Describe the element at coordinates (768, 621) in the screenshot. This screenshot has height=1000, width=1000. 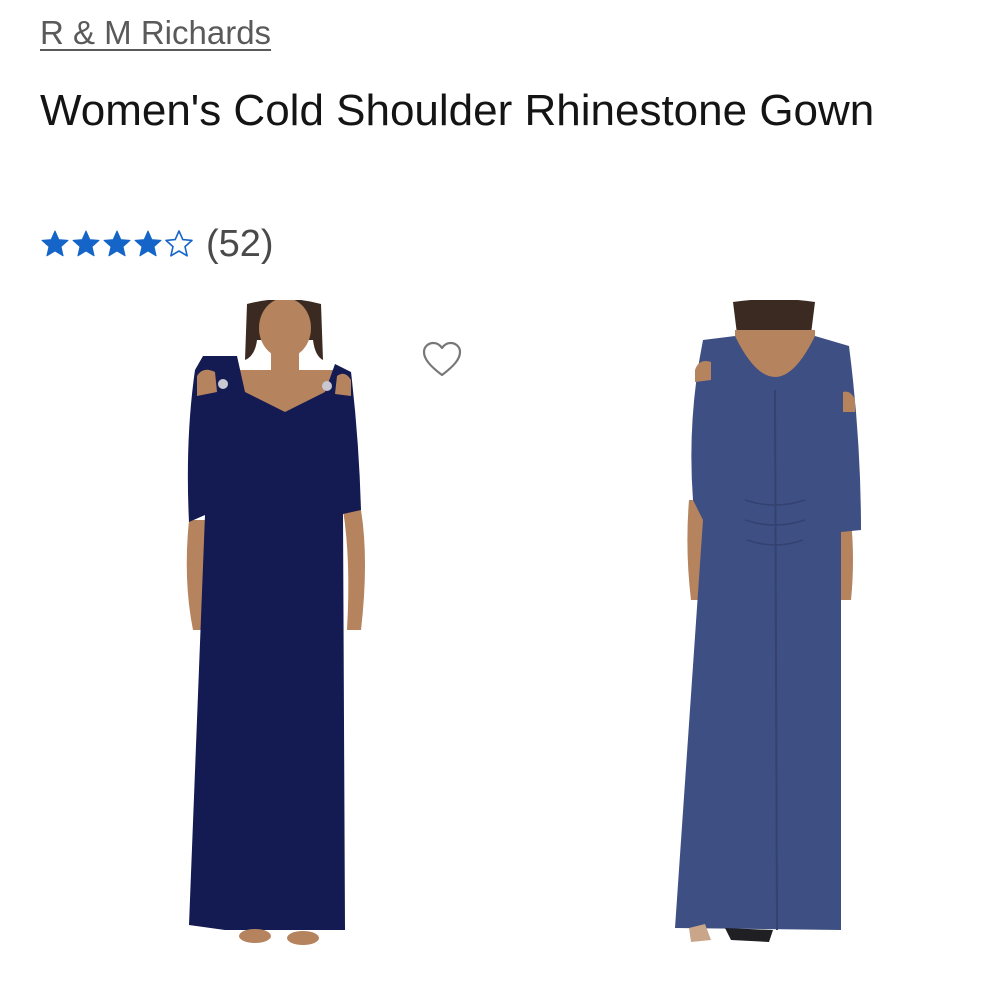
I see `gown-back-illustration` at that location.